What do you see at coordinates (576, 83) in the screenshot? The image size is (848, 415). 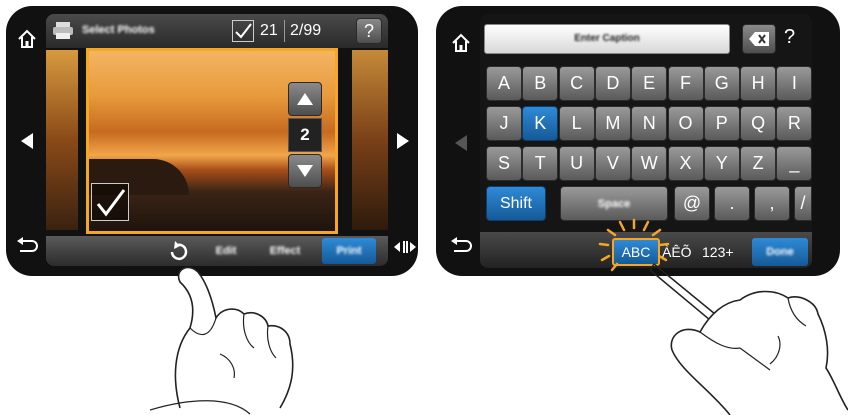 I see `key-c: C` at bounding box center [576, 83].